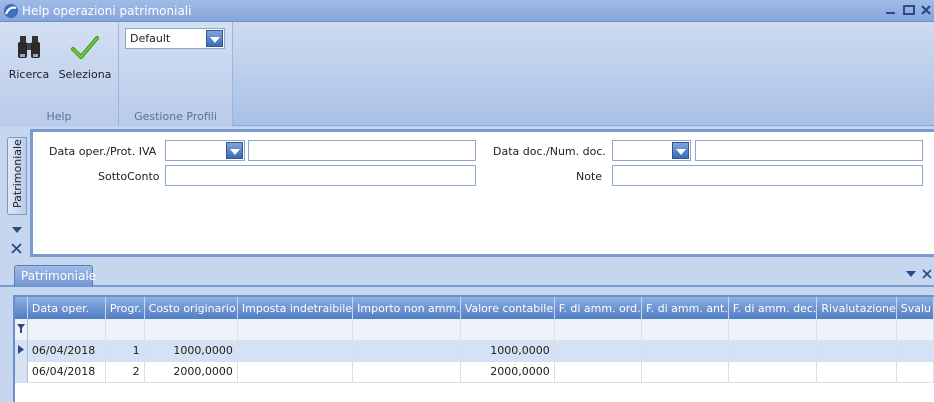 This screenshot has height=402, width=934. Describe the element at coordinates (362, 150) in the screenshot. I see `prot-iva-input` at that location.